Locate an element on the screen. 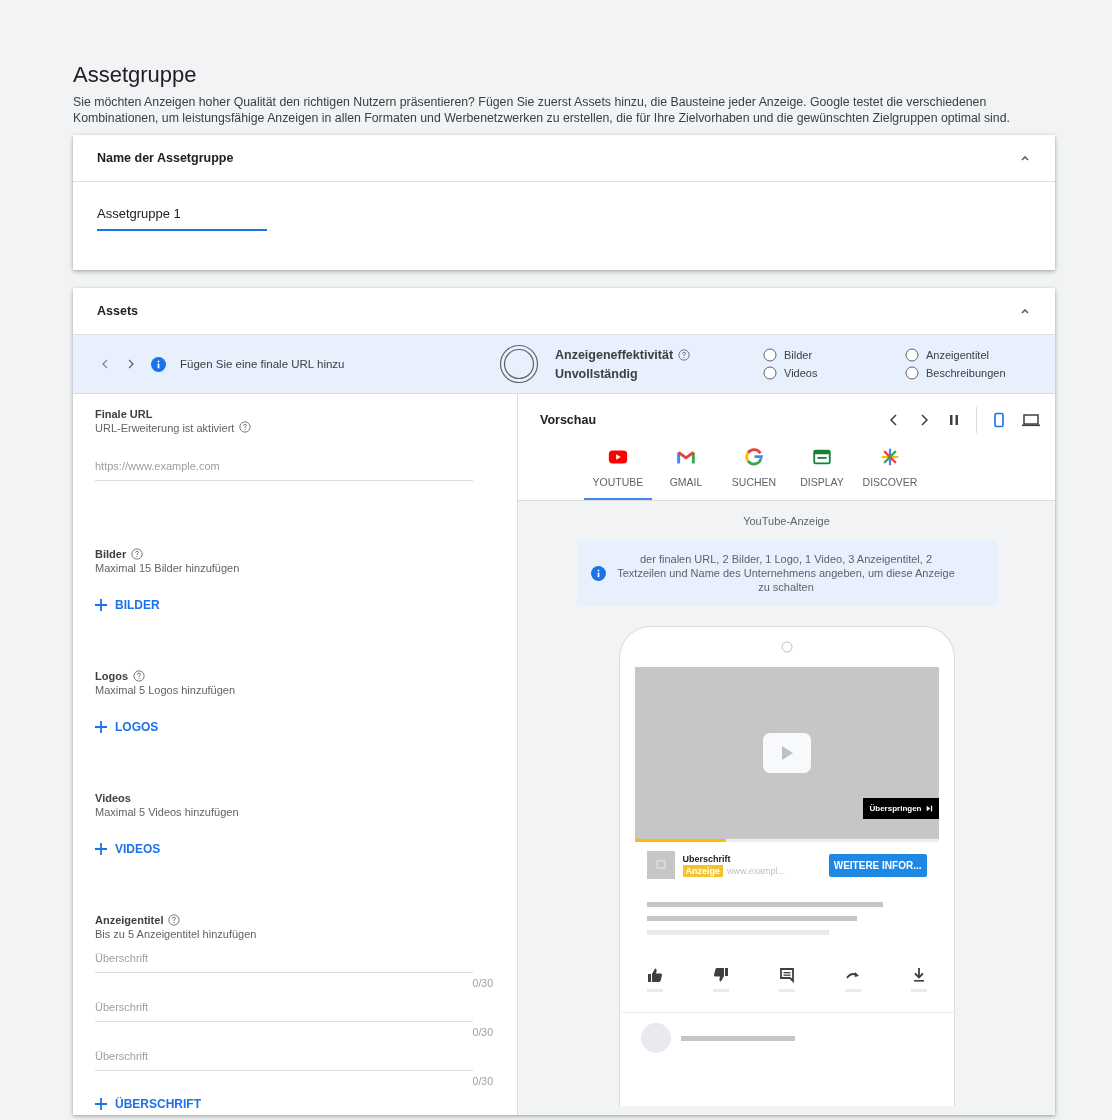 This screenshot has height=1120, width=1112. section-subtitle: Maximal 15 Bilder hinzufügen is located at coordinates (168, 568).